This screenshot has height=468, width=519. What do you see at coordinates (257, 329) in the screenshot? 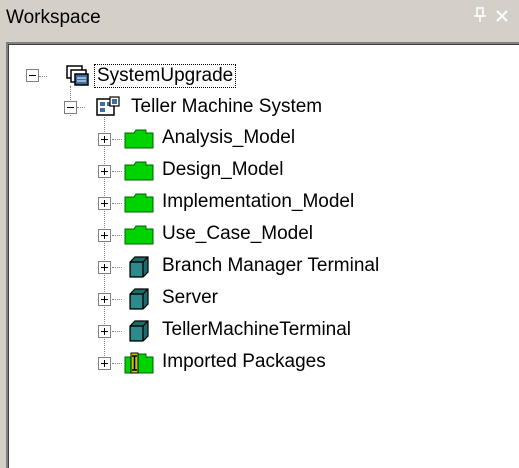
I see `tree-node-label: TellerMachineTerminal` at bounding box center [257, 329].